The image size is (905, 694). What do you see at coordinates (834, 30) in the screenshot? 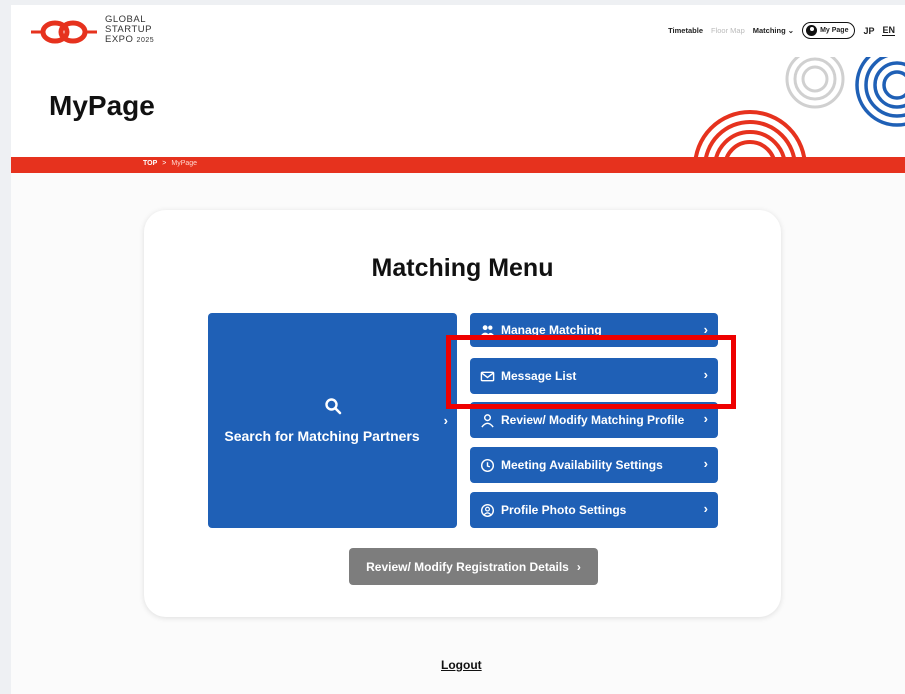
I see `mypage-label: My Page` at bounding box center [834, 30].